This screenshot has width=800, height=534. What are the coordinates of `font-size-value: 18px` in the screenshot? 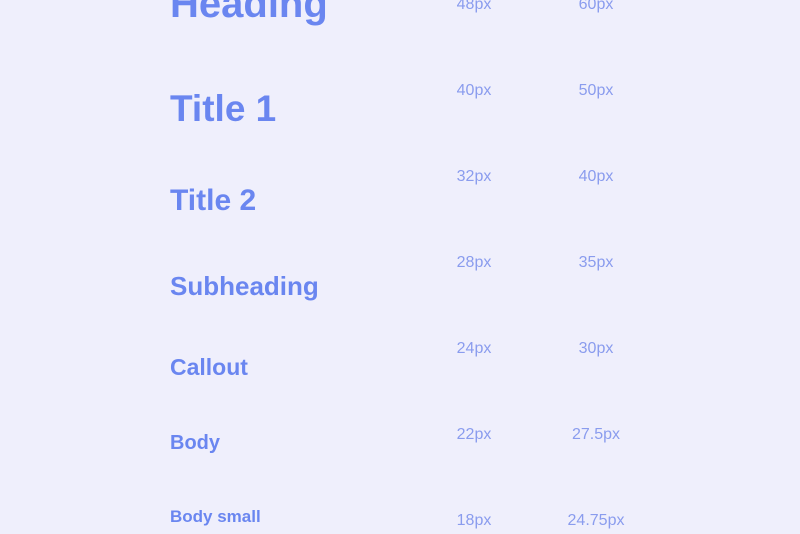 It's located at (474, 520).